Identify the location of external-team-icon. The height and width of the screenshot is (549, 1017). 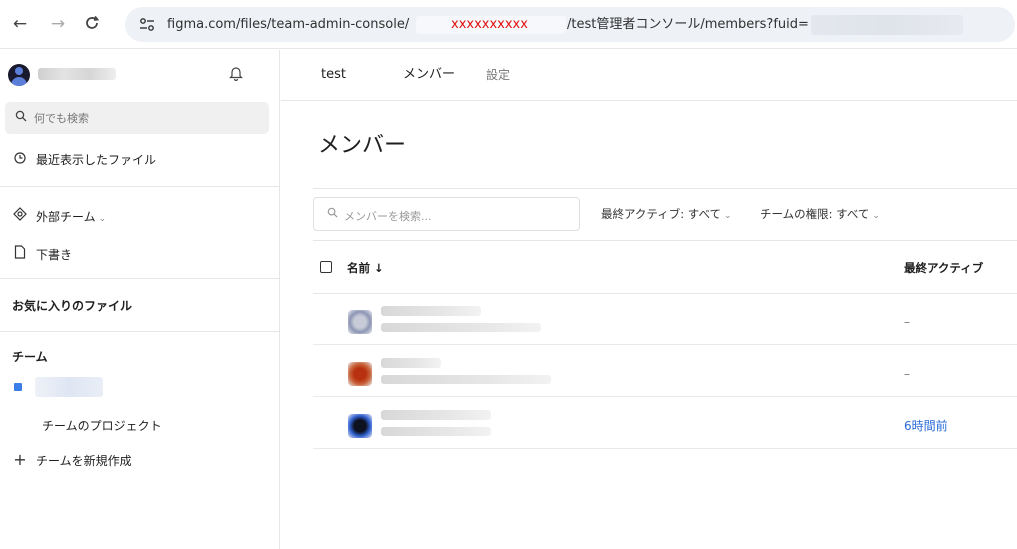
(20, 216).